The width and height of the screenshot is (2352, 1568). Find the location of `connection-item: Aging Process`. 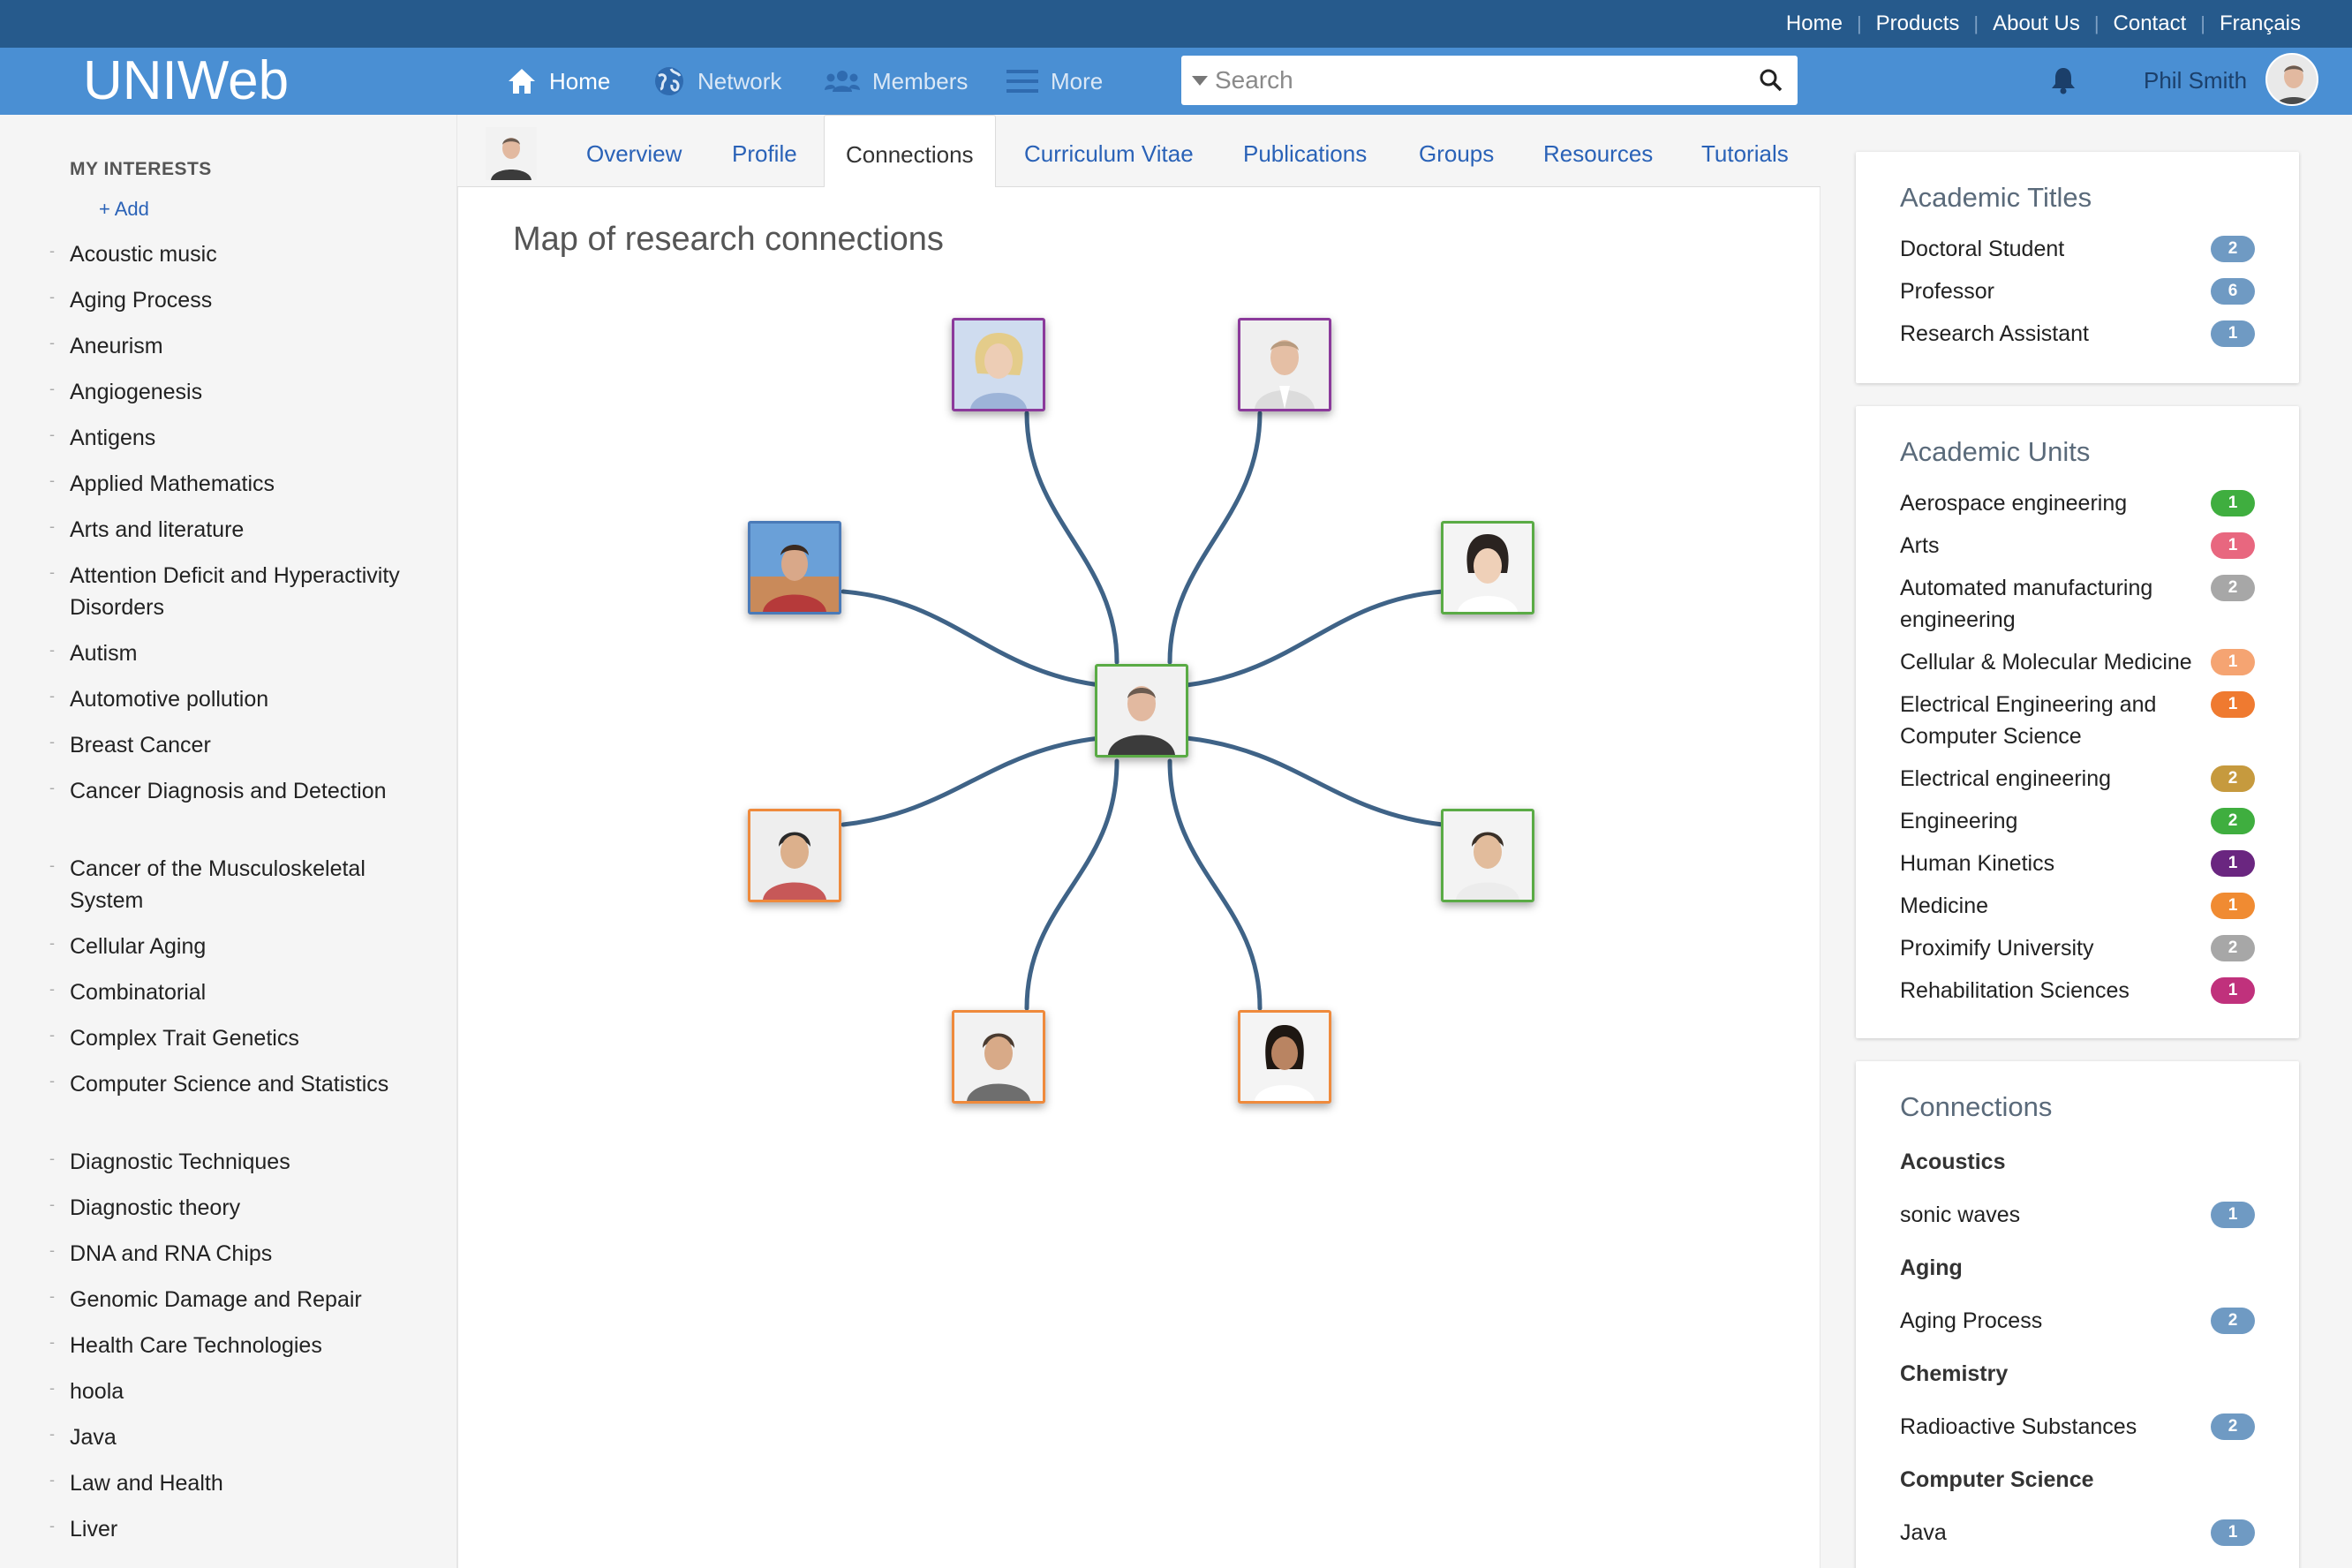

connection-item: Aging Process is located at coordinates (2067, 1321).